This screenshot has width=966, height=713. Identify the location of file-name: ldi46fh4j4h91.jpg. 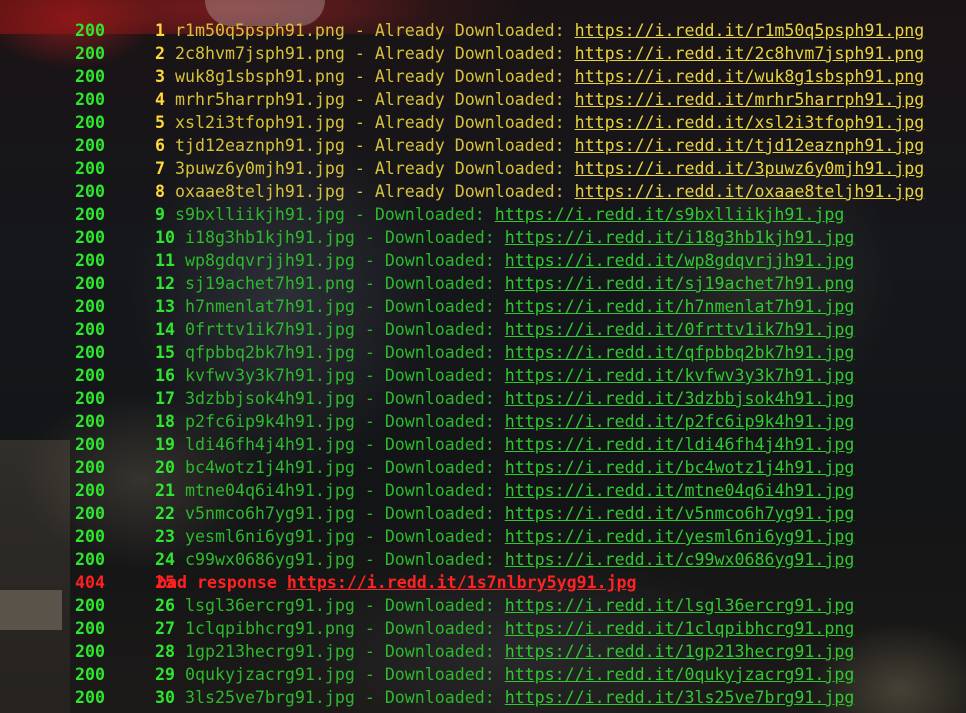
(270, 444).